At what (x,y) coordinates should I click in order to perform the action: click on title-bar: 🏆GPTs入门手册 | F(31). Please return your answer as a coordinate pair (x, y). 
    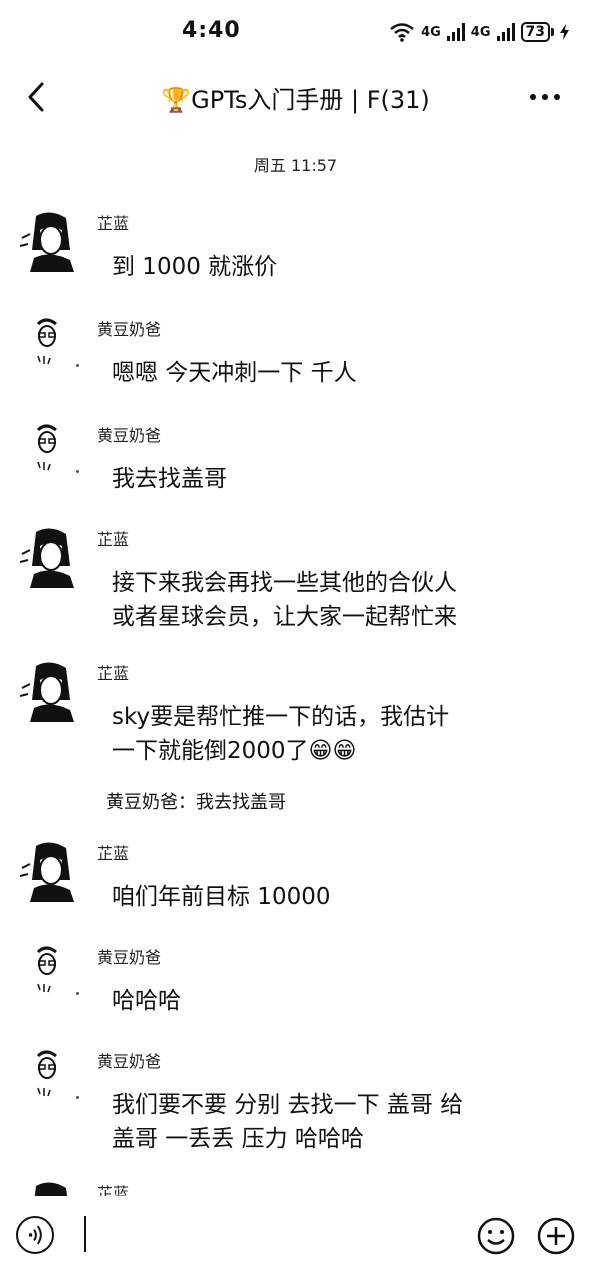
    Looking at the image, I should click on (295, 97).